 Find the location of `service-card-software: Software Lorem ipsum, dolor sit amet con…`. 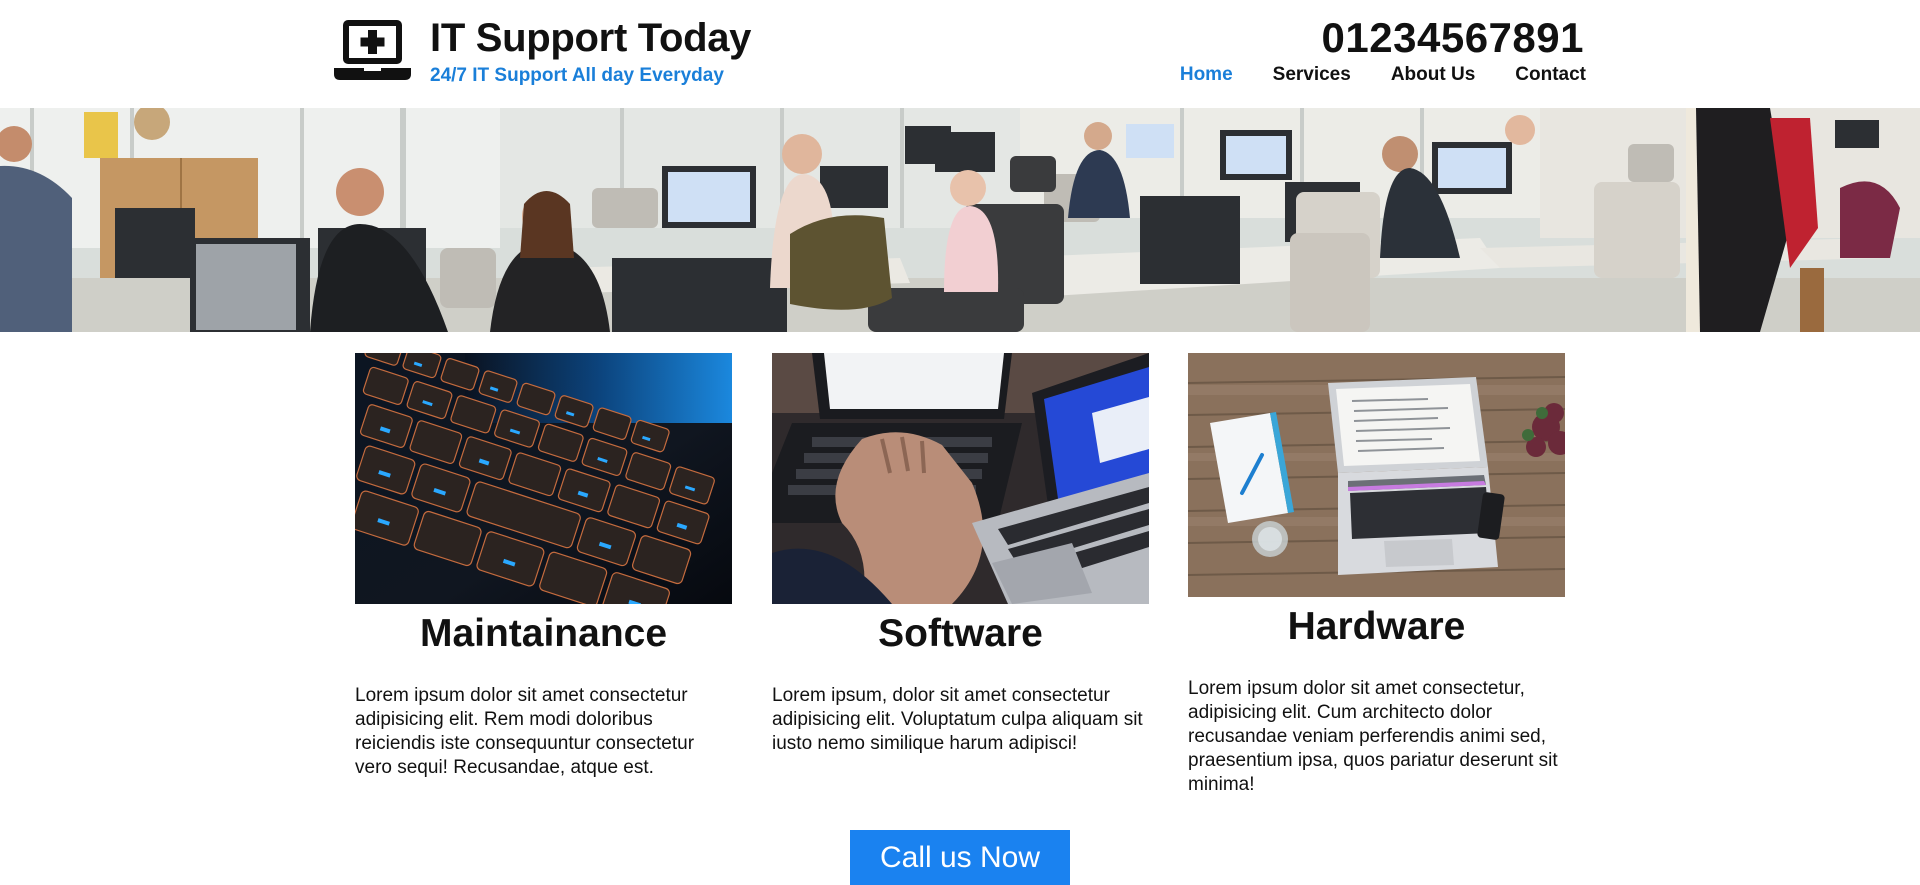

service-card-software: Software Lorem ipsum, dolor sit amet con… is located at coordinates (960, 554).